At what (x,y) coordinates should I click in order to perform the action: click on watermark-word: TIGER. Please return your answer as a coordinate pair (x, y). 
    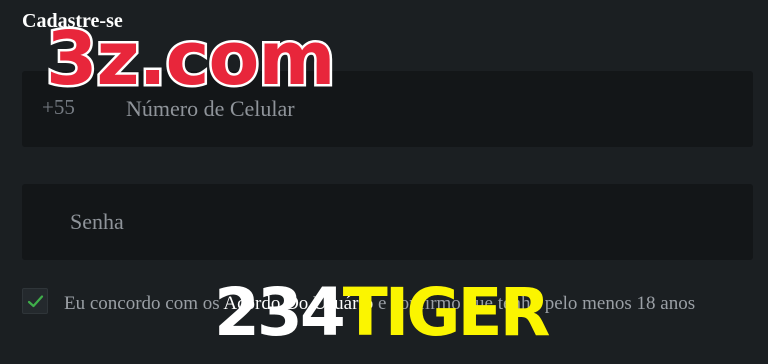
    Looking at the image, I should click on (446, 312).